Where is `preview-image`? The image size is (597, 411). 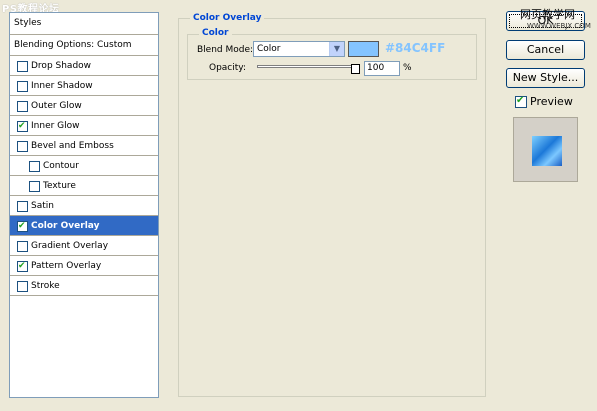 preview-image is located at coordinates (547, 151).